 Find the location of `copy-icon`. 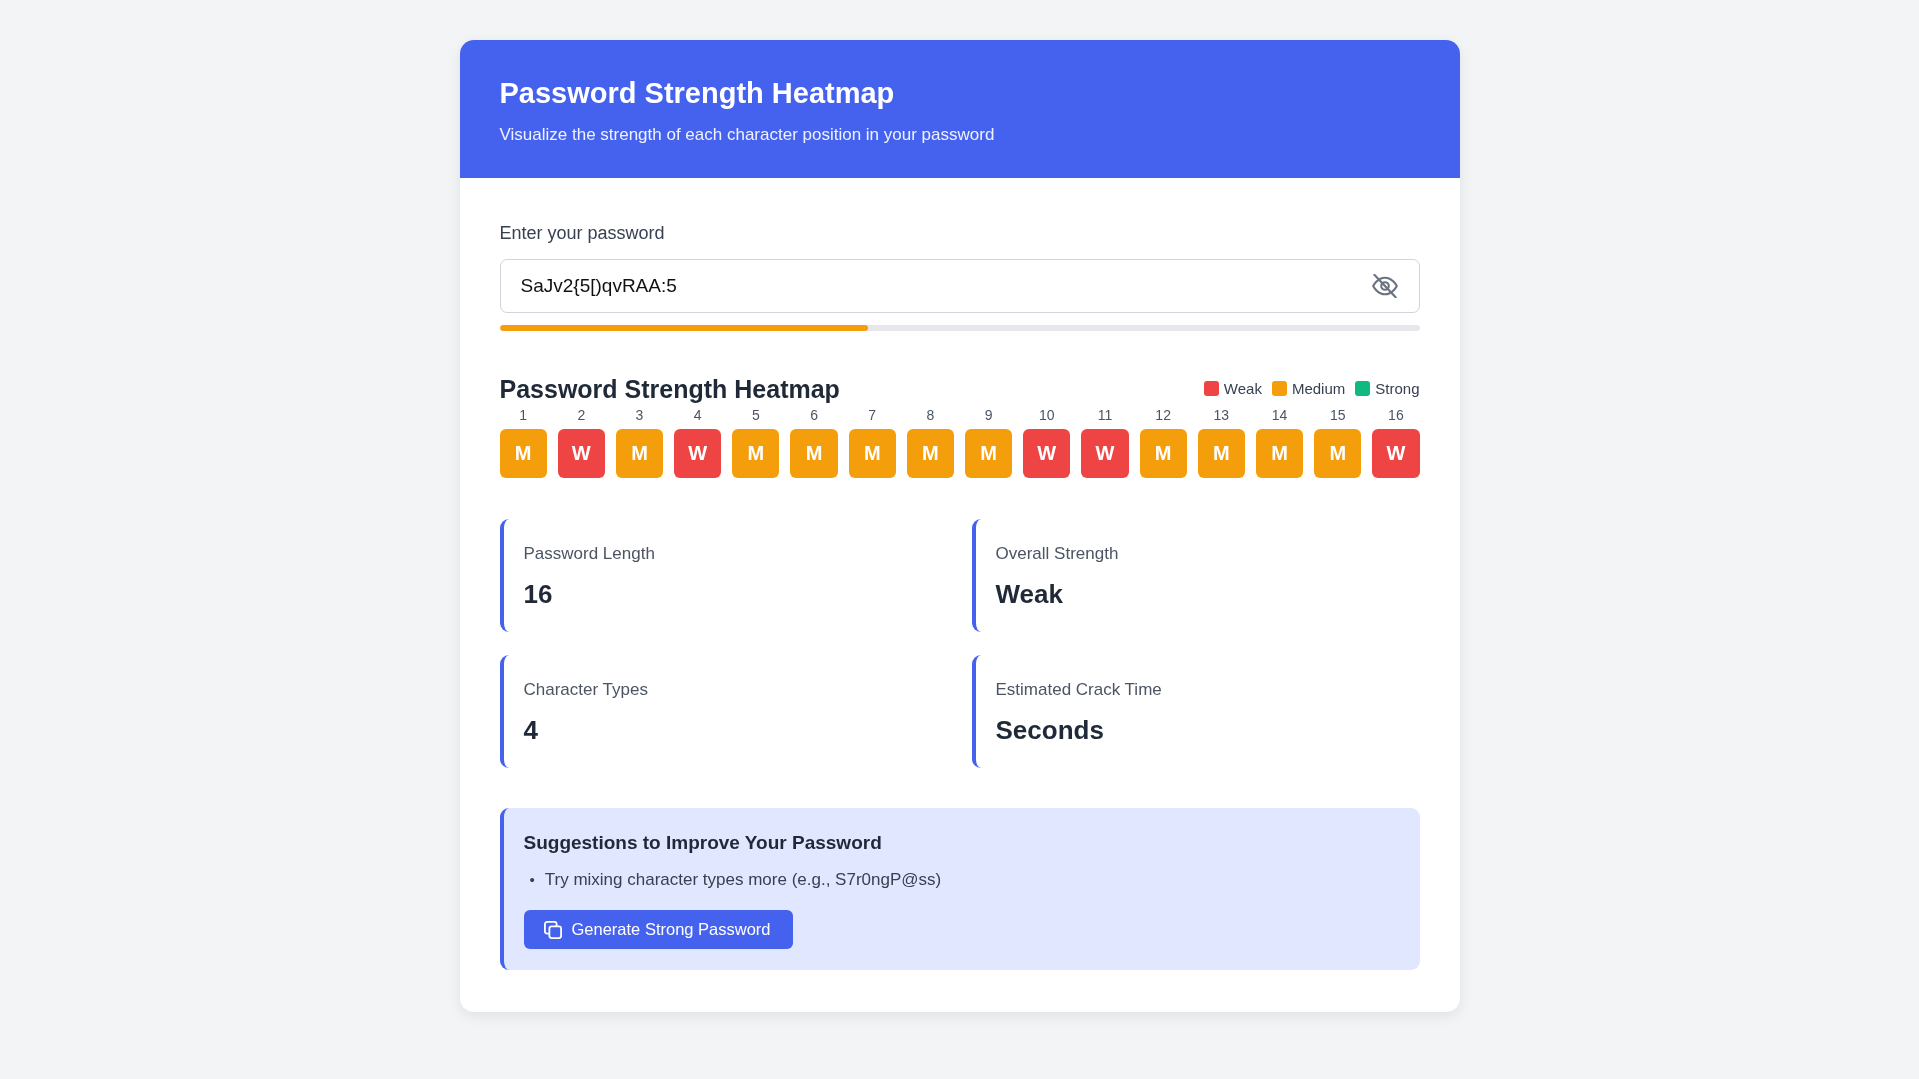

copy-icon is located at coordinates (552, 929).